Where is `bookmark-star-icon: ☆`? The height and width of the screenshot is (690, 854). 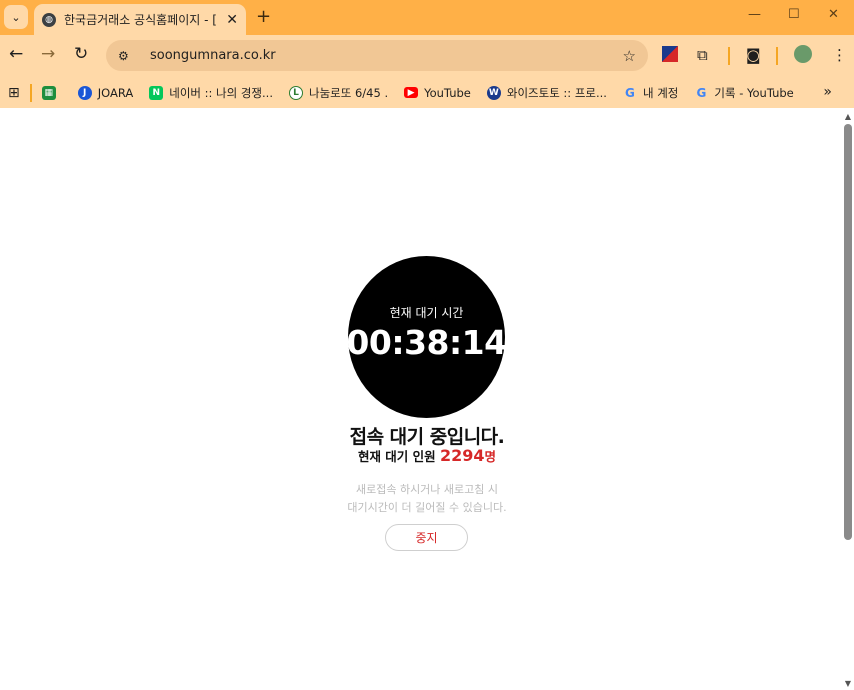 bookmark-star-icon: ☆ is located at coordinates (629, 56).